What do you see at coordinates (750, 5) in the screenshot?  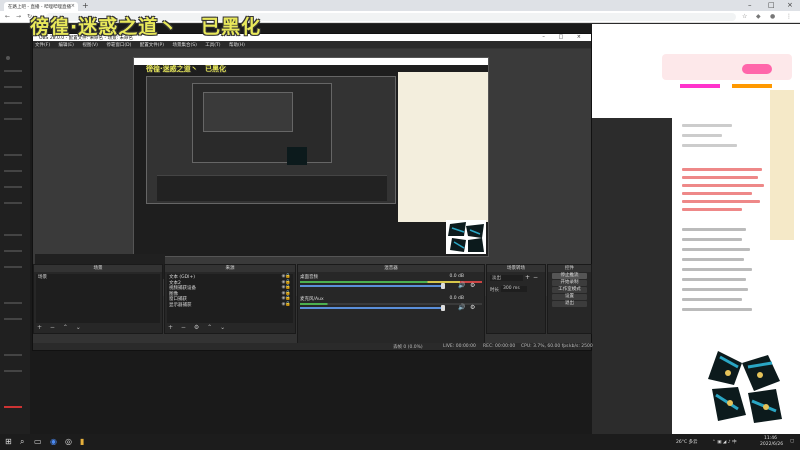 I see `minimize-button: –` at bounding box center [750, 5].